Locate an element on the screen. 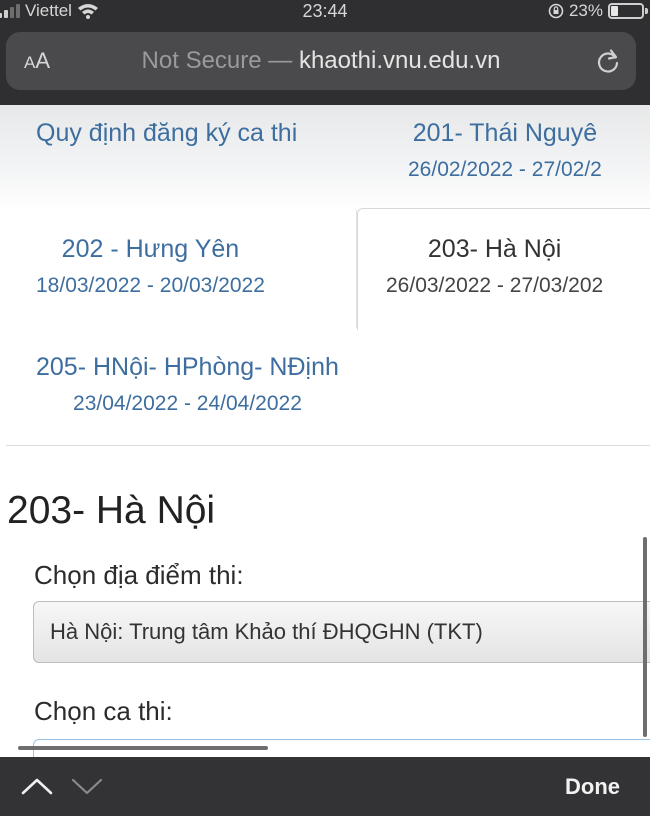 This screenshot has height=816, width=650. tab-date: 26/03/2022 - 27/03/202 is located at coordinates (495, 285).